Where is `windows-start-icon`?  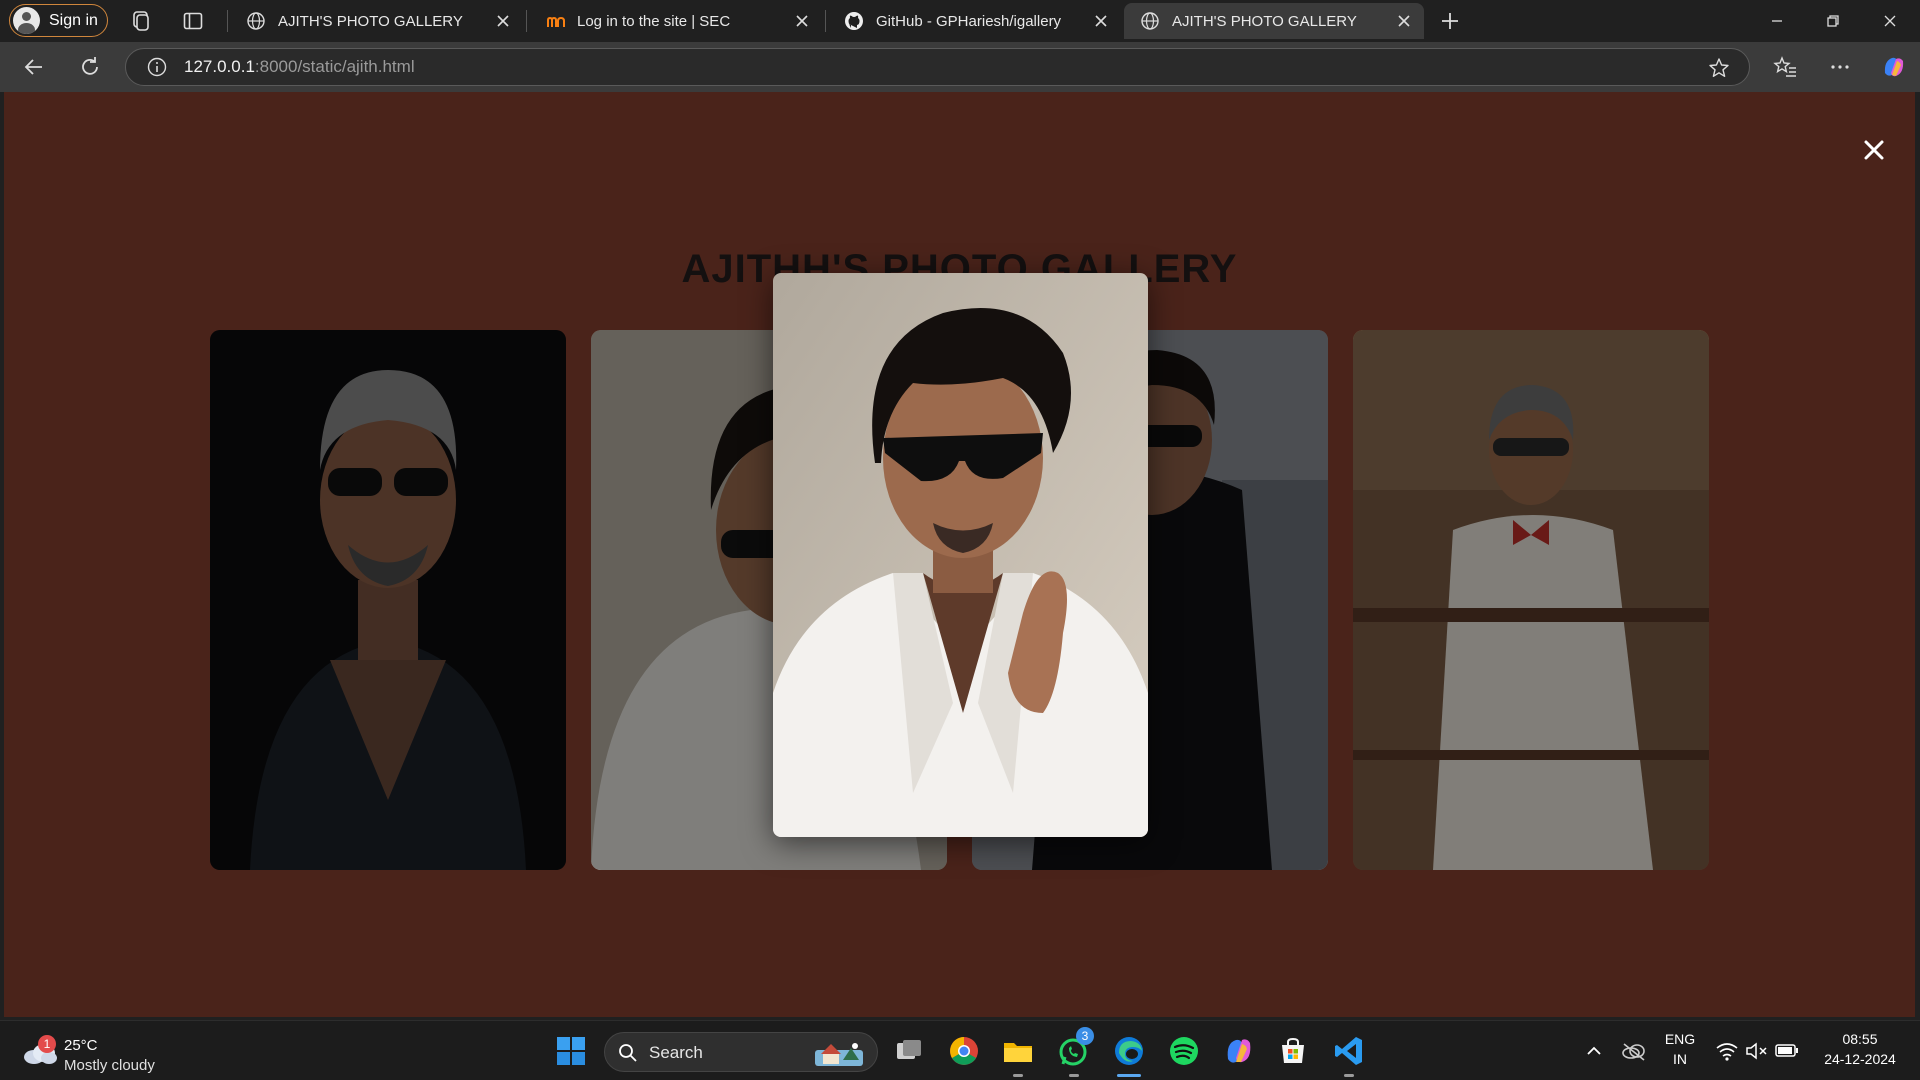 windows-start-icon is located at coordinates (571, 1051).